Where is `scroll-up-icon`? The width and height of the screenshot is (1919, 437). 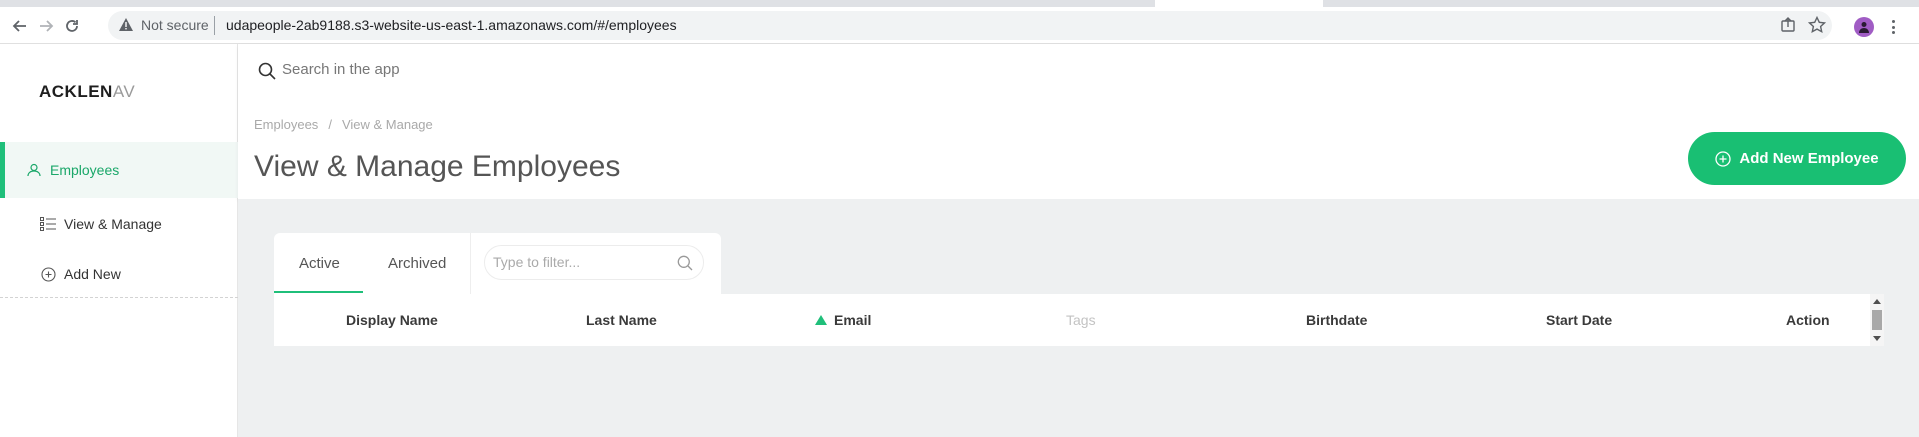
scroll-up-icon is located at coordinates (1877, 301).